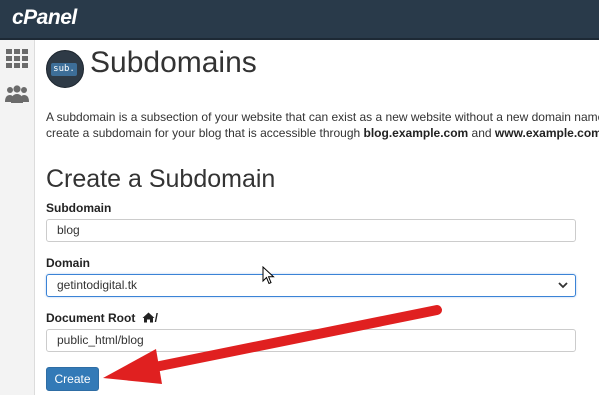 Image resolution: width=599 pixels, height=395 pixels. Describe the element at coordinates (546, 133) in the screenshot. I see `example-subfolder: www.example.com/blog` at that location.